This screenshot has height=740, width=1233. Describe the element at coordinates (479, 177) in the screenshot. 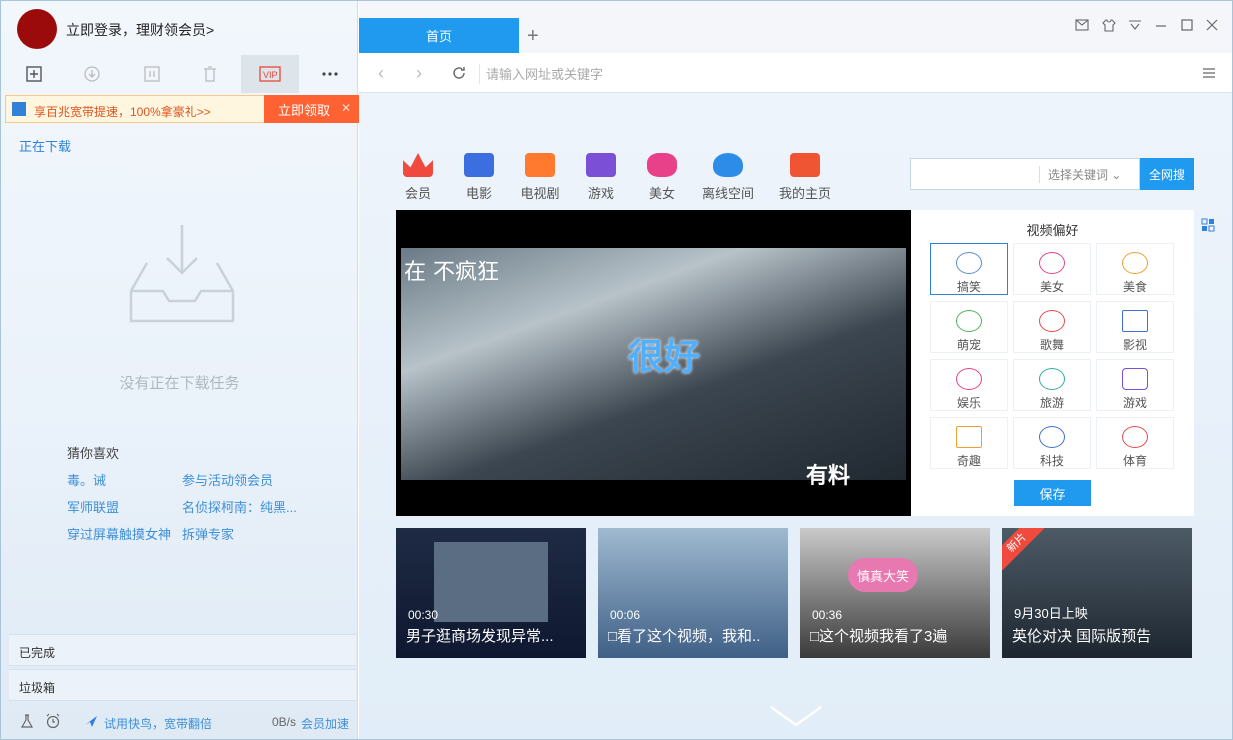

I see `category-movie: 电影` at that location.